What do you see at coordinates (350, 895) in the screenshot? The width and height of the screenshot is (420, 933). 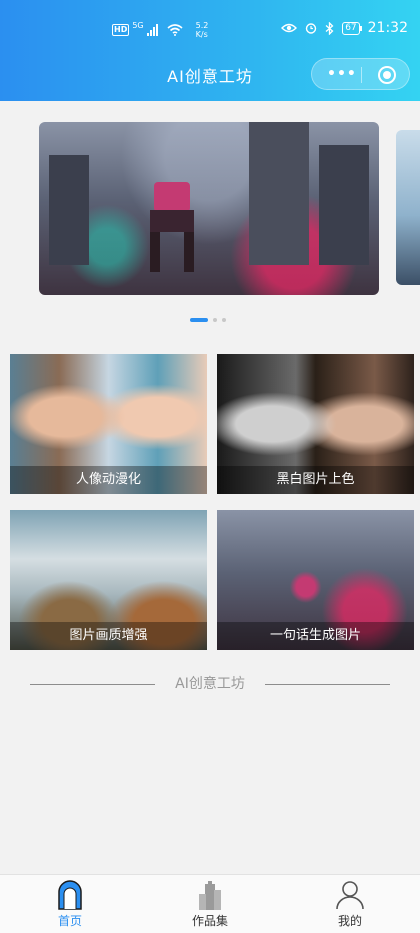 I see `user-icon` at bounding box center [350, 895].